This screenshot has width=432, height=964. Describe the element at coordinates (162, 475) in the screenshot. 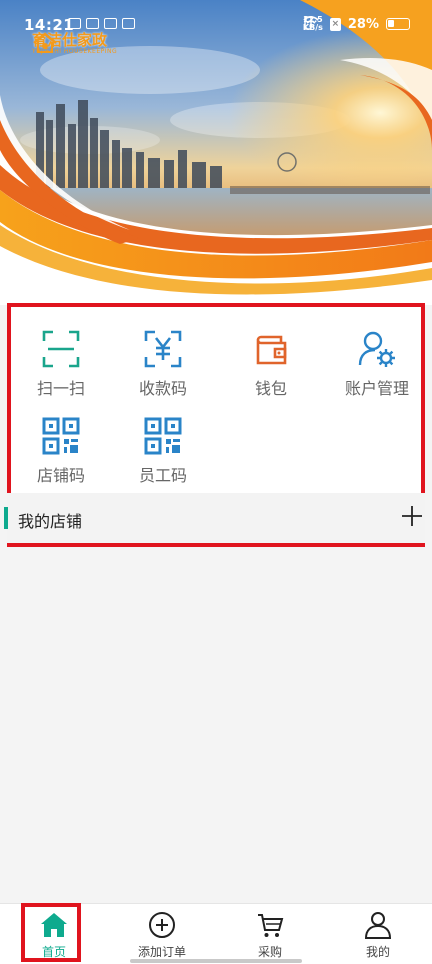

I see `menu-item-label: 员工码` at that location.